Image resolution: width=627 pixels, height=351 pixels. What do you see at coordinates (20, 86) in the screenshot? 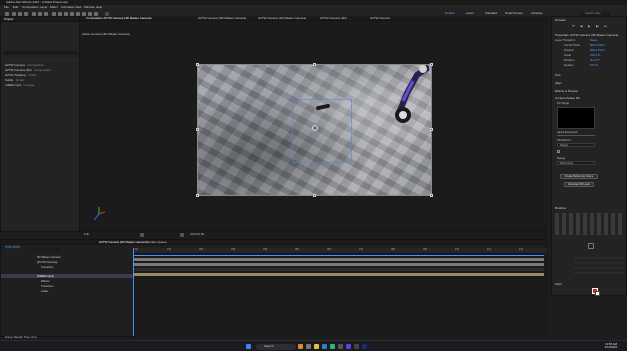
I see `list-item: VIDEO.mp4 Footage` at bounding box center [20, 86].